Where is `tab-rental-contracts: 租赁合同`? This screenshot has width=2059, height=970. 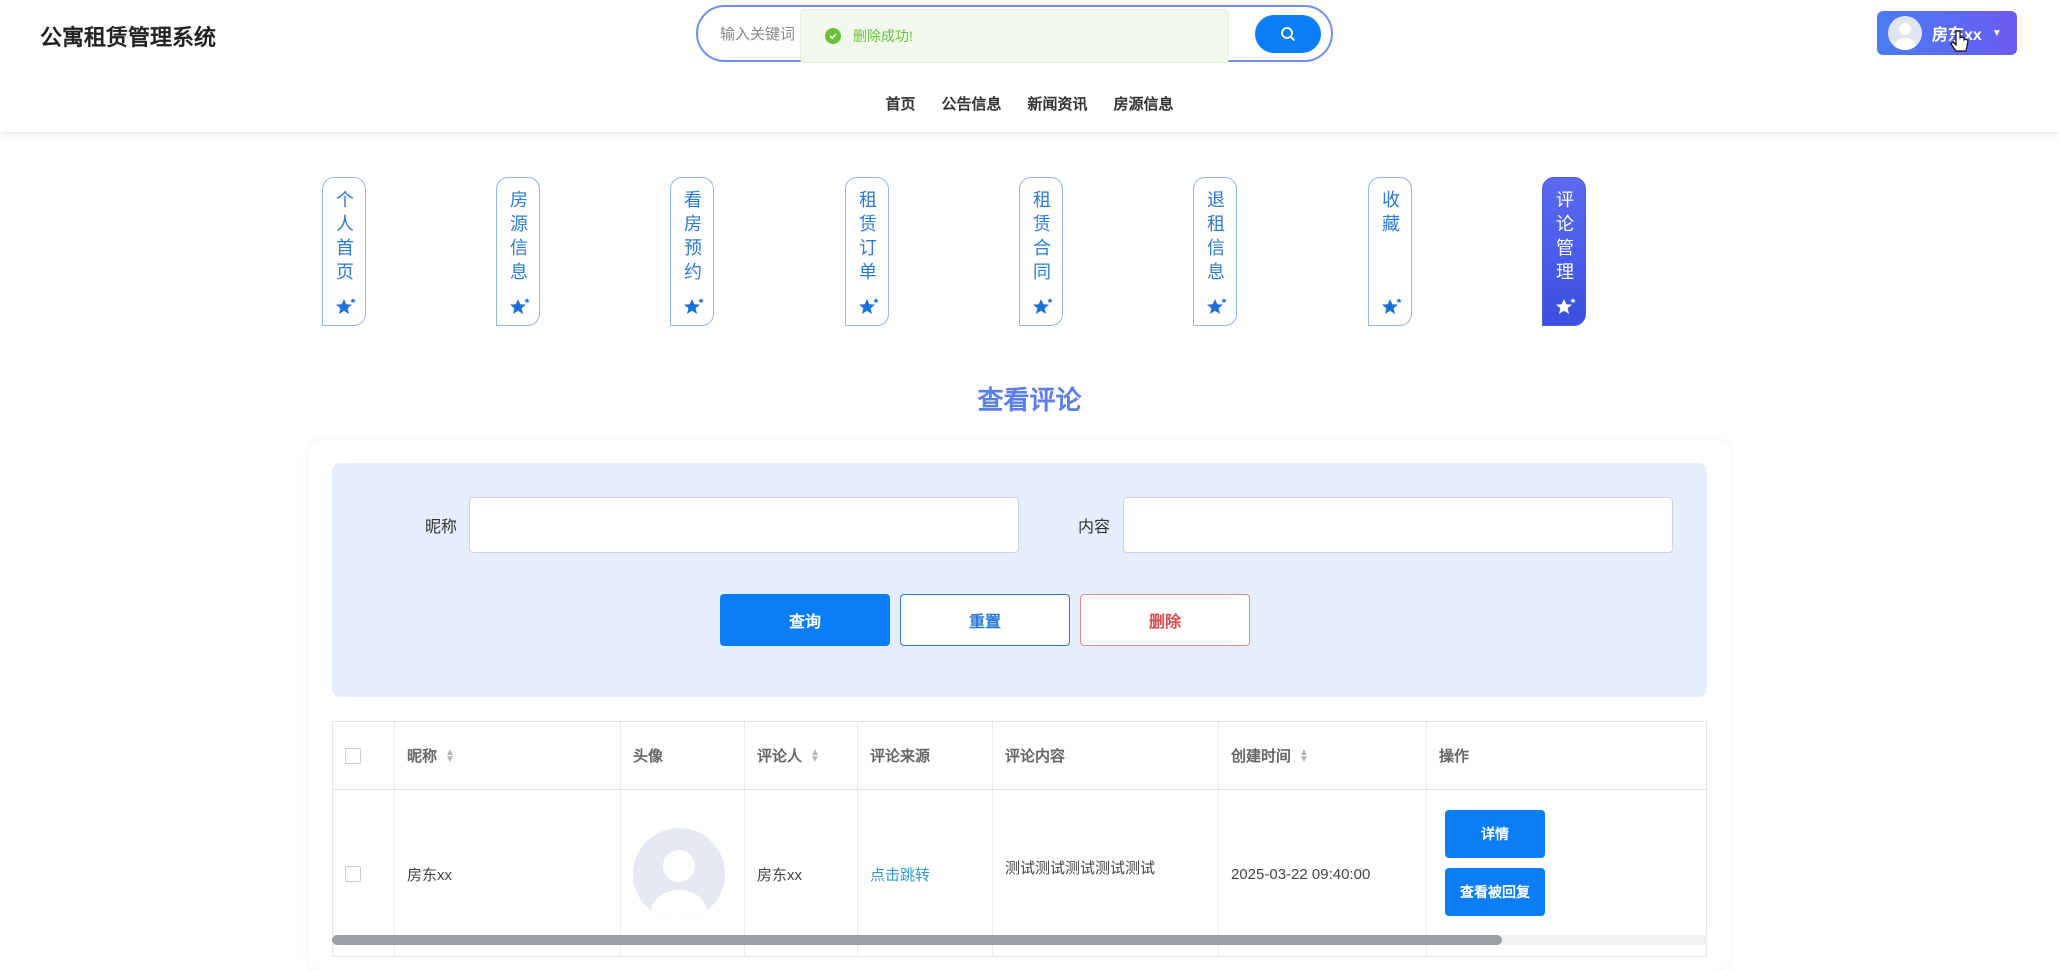
tab-rental-contracts: 租赁合同 is located at coordinates (1041, 251).